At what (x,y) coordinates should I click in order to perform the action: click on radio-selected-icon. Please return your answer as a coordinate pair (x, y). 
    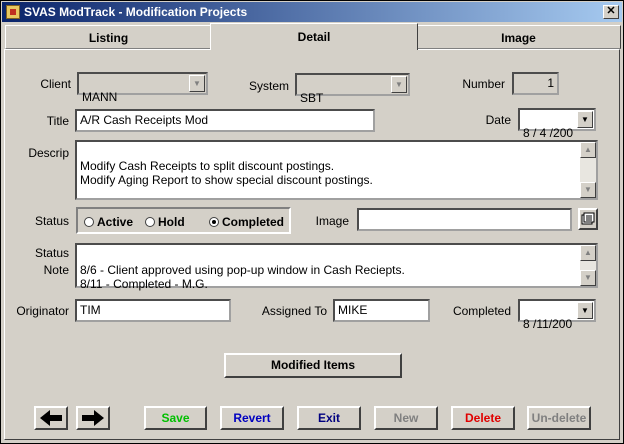
    Looking at the image, I should click on (214, 222).